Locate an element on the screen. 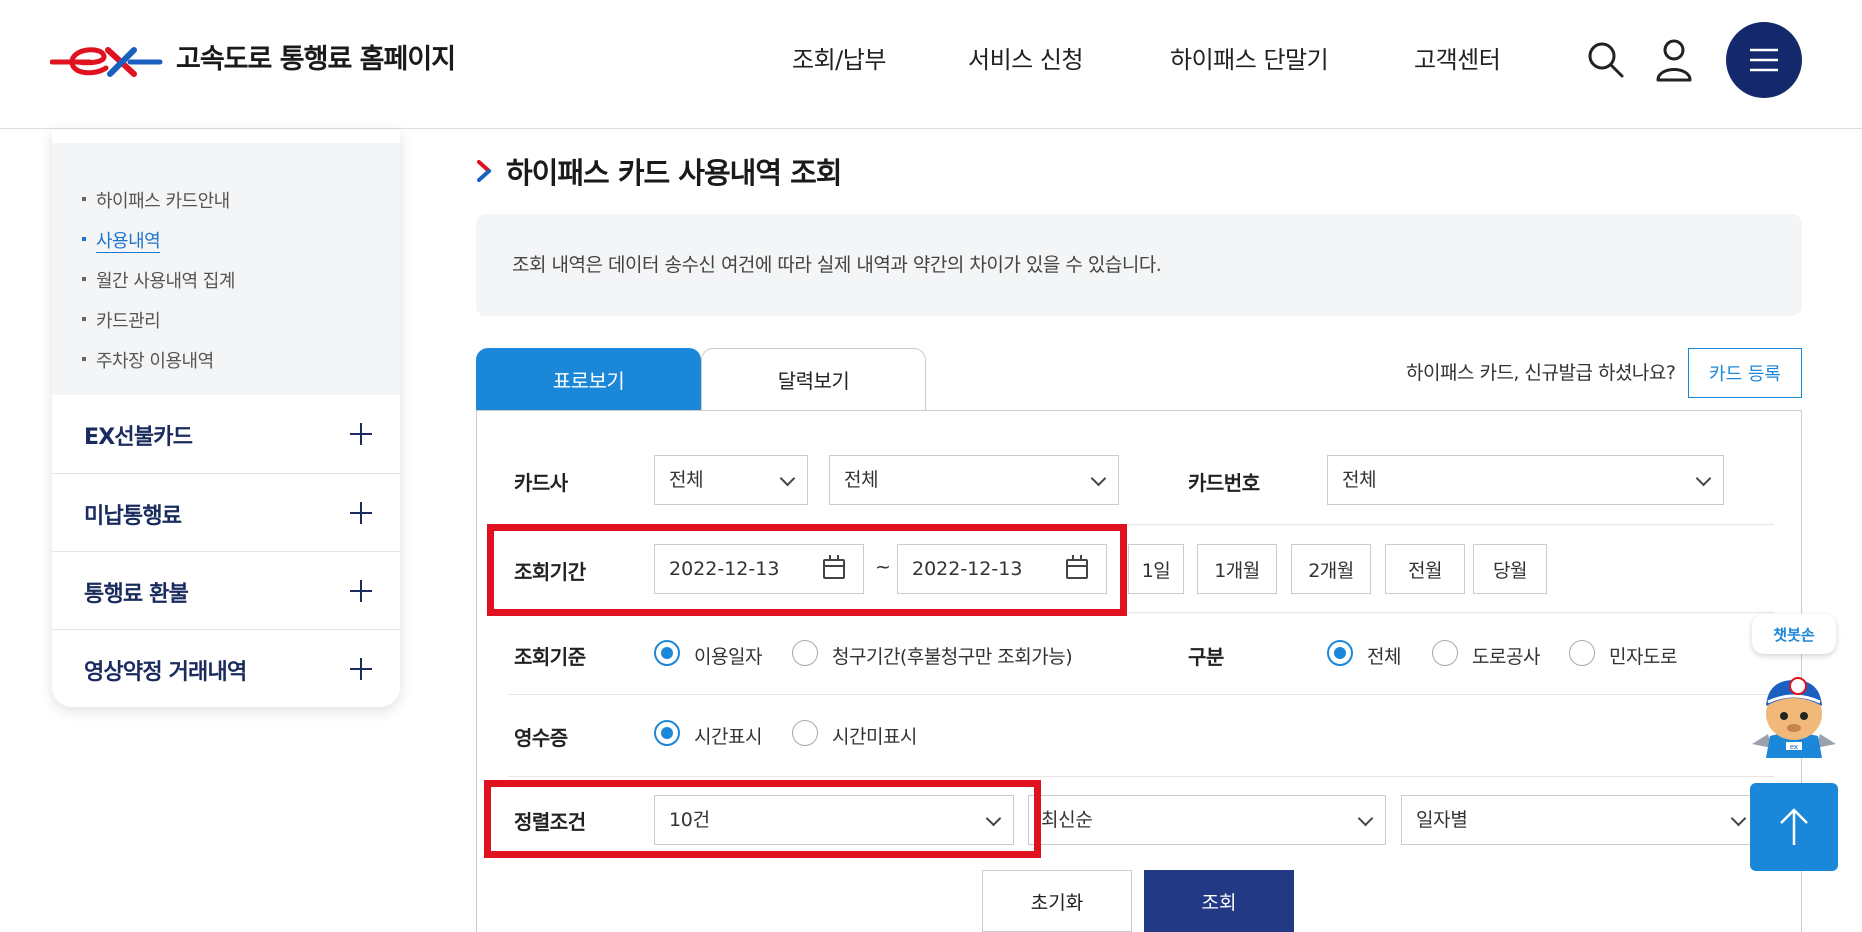 This screenshot has width=1862, height=932. ex-logo-icon is located at coordinates (106, 62).